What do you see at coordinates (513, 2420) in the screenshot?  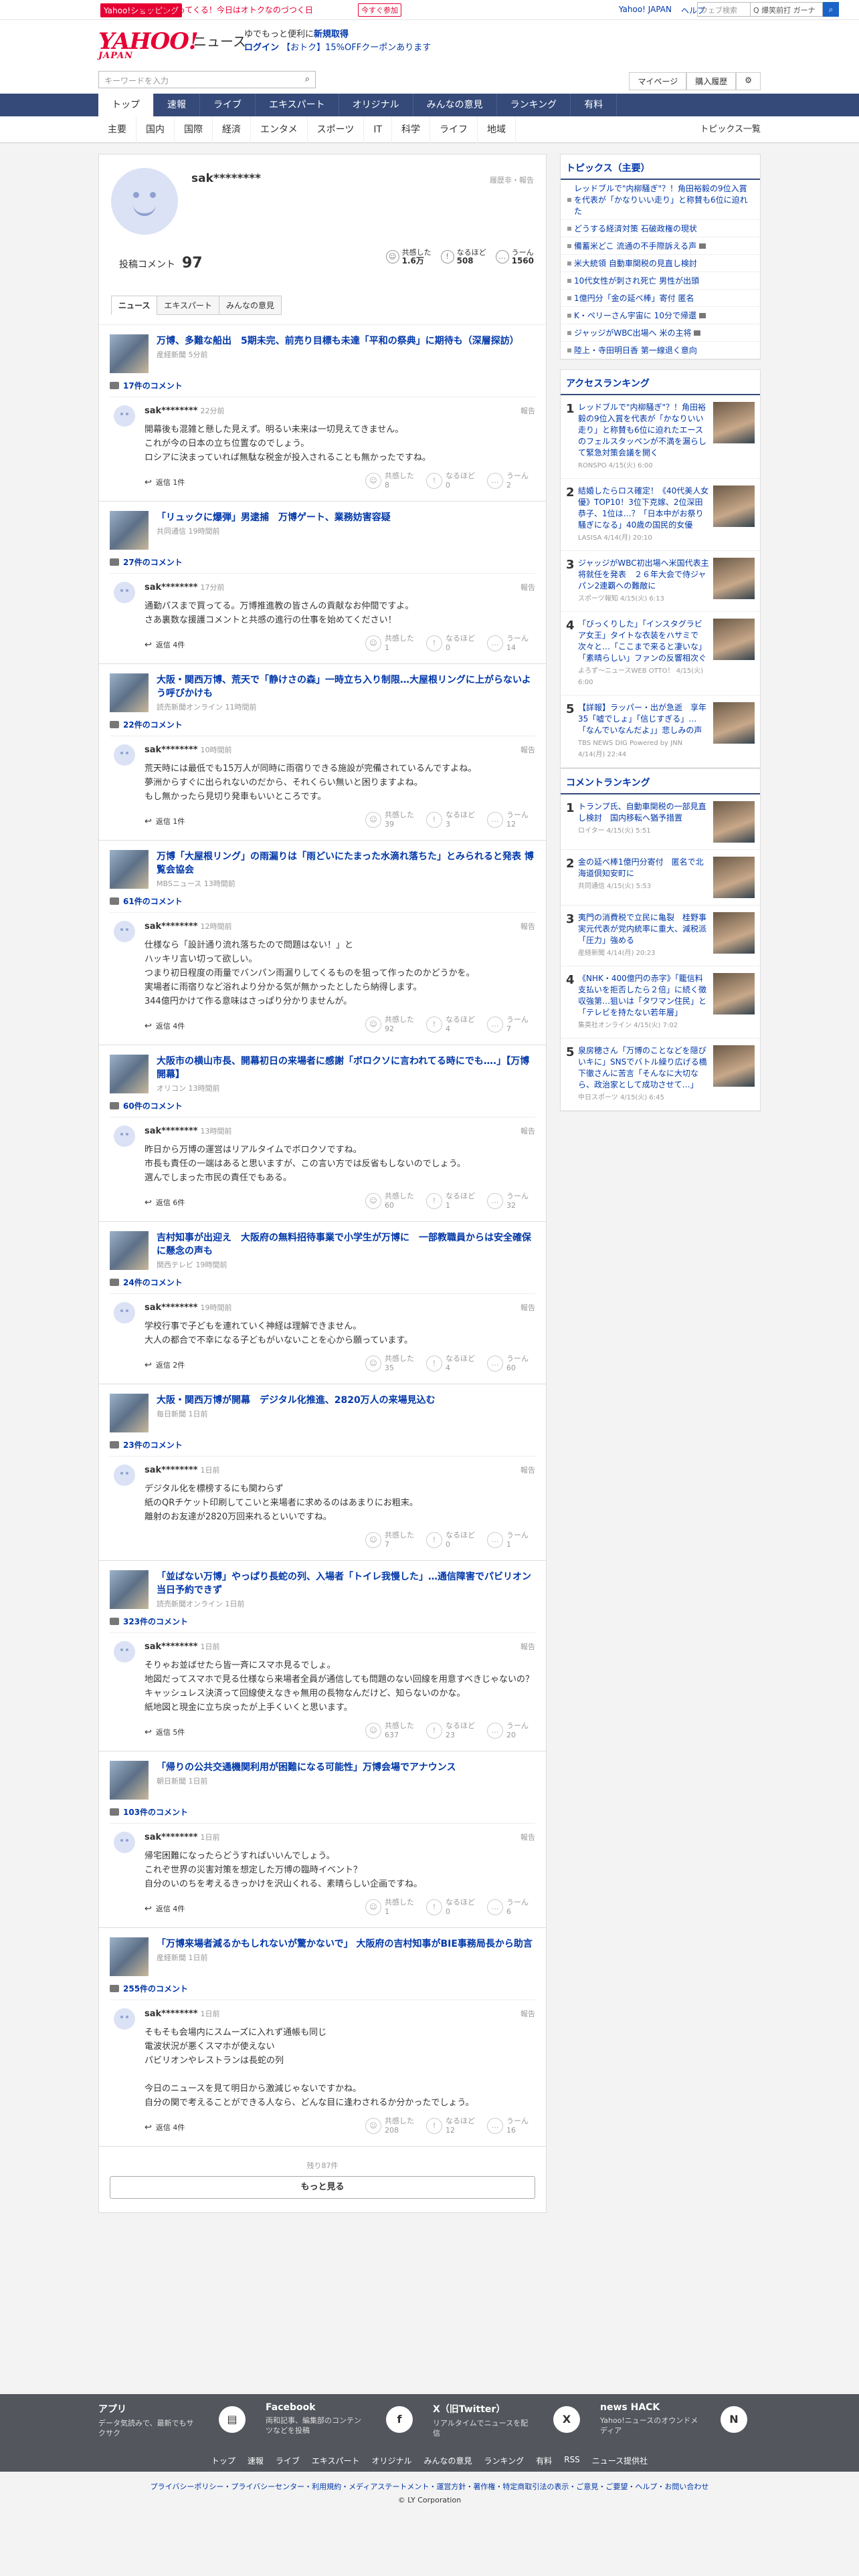 I see `footer-app-2: X（旧Twitter） リアルタイムでニュースを配信 X` at bounding box center [513, 2420].